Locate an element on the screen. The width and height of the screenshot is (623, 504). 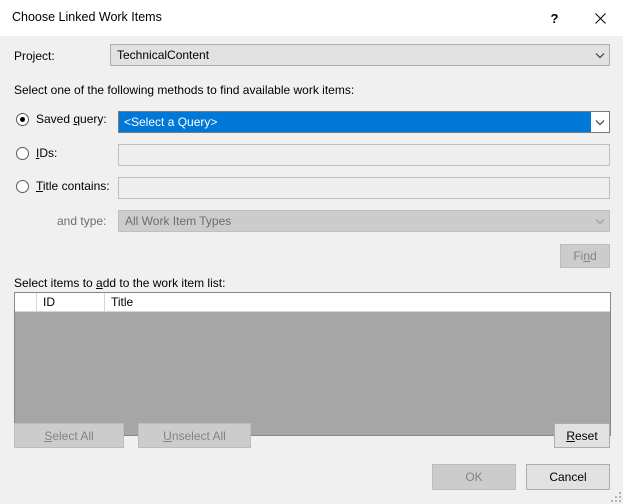
ok-button: OK is located at coordinates (474, 477).